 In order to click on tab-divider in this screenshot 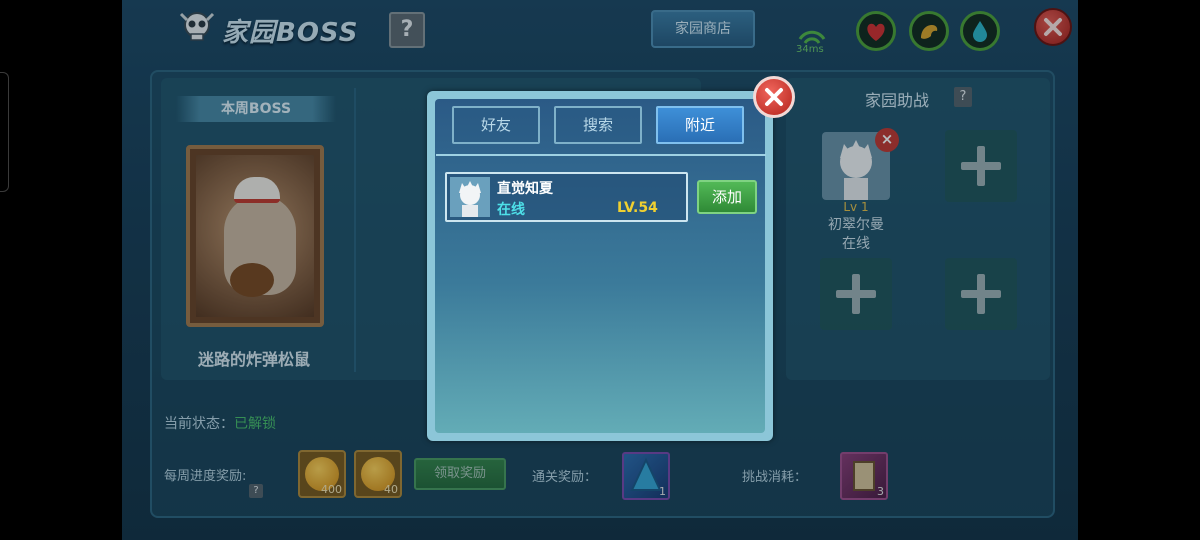, I will do `click(601, 155)`.